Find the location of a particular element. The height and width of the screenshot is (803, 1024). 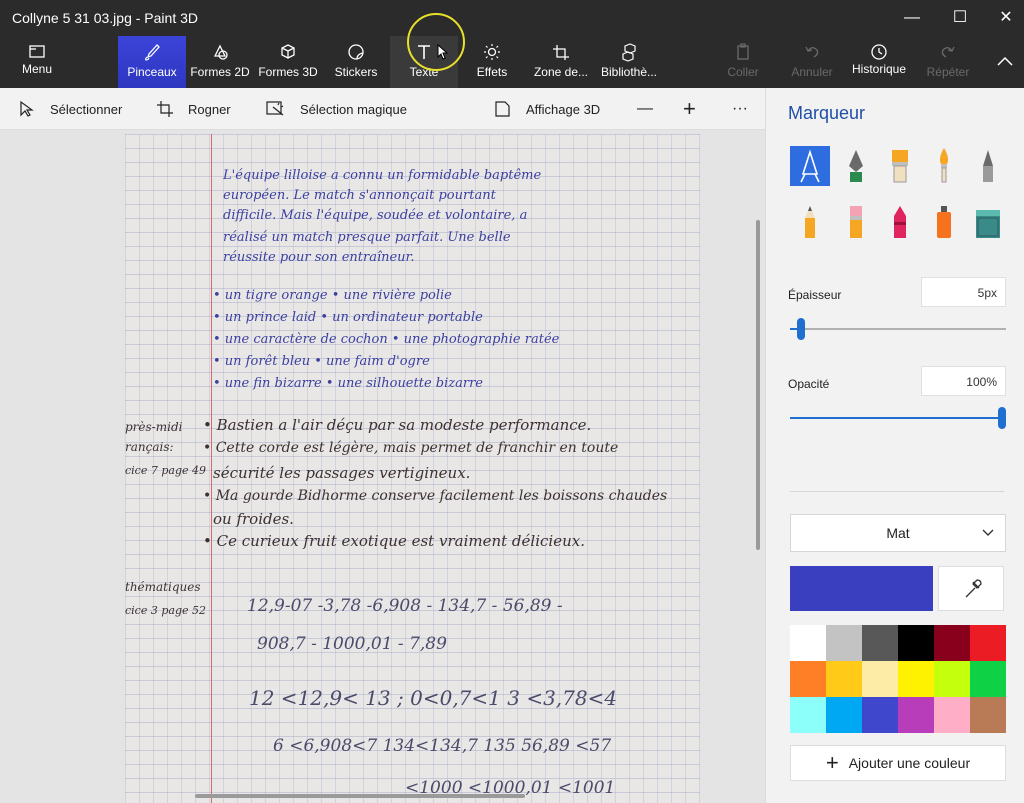

handwritten-line: réussite pour son entraîneur. is located at coordinates (319, 257).